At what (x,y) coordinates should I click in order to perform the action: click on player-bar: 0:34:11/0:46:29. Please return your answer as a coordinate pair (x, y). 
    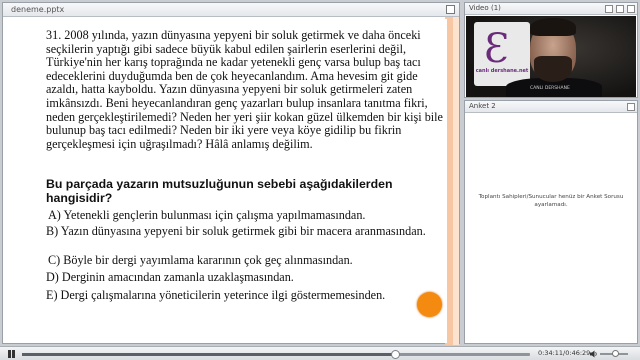
    Looking at the image, I should click on (320, 353).